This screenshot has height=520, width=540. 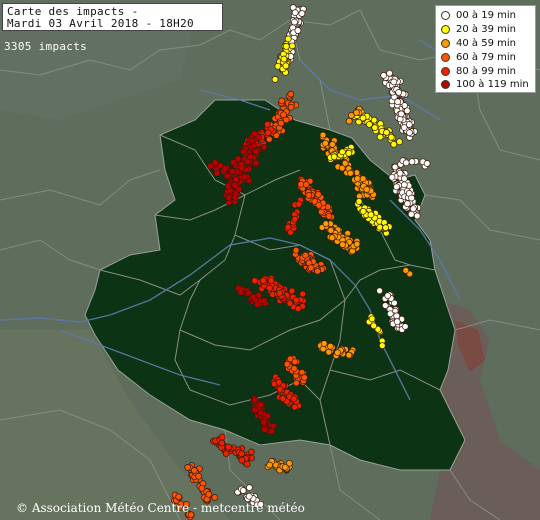 I want to click on legend-label: 20 à 39 min, so click(x=486, y=30).